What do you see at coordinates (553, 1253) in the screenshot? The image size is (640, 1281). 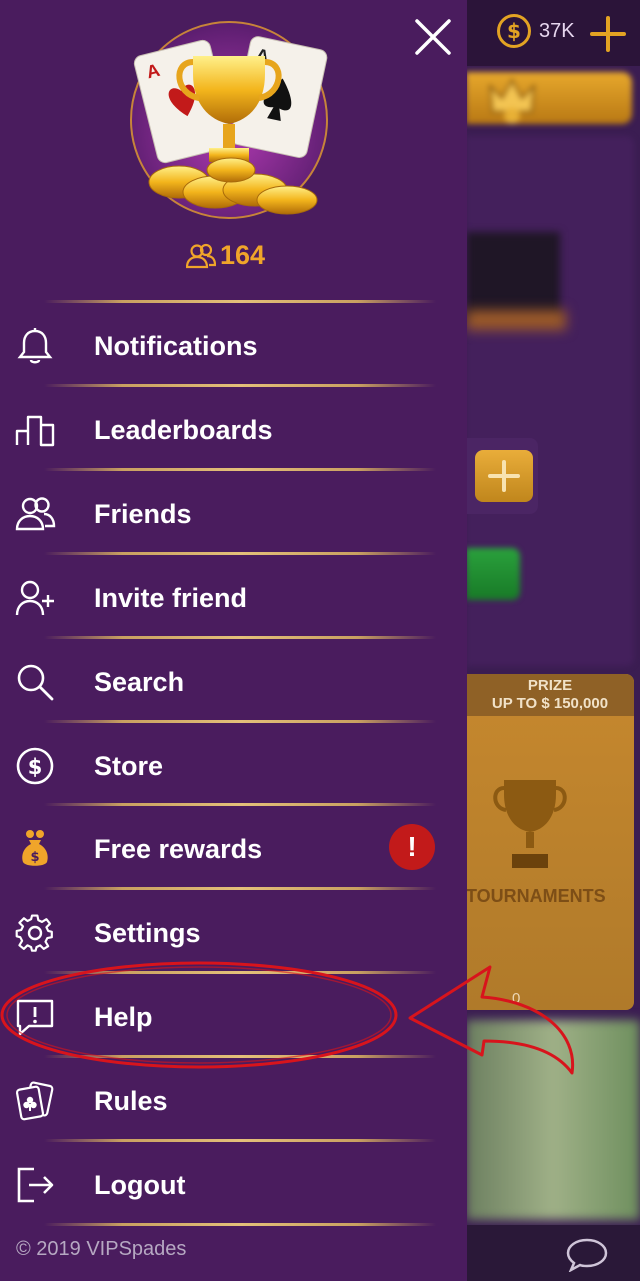 I see `bottom-bar` at bounding box center [553, 1253].